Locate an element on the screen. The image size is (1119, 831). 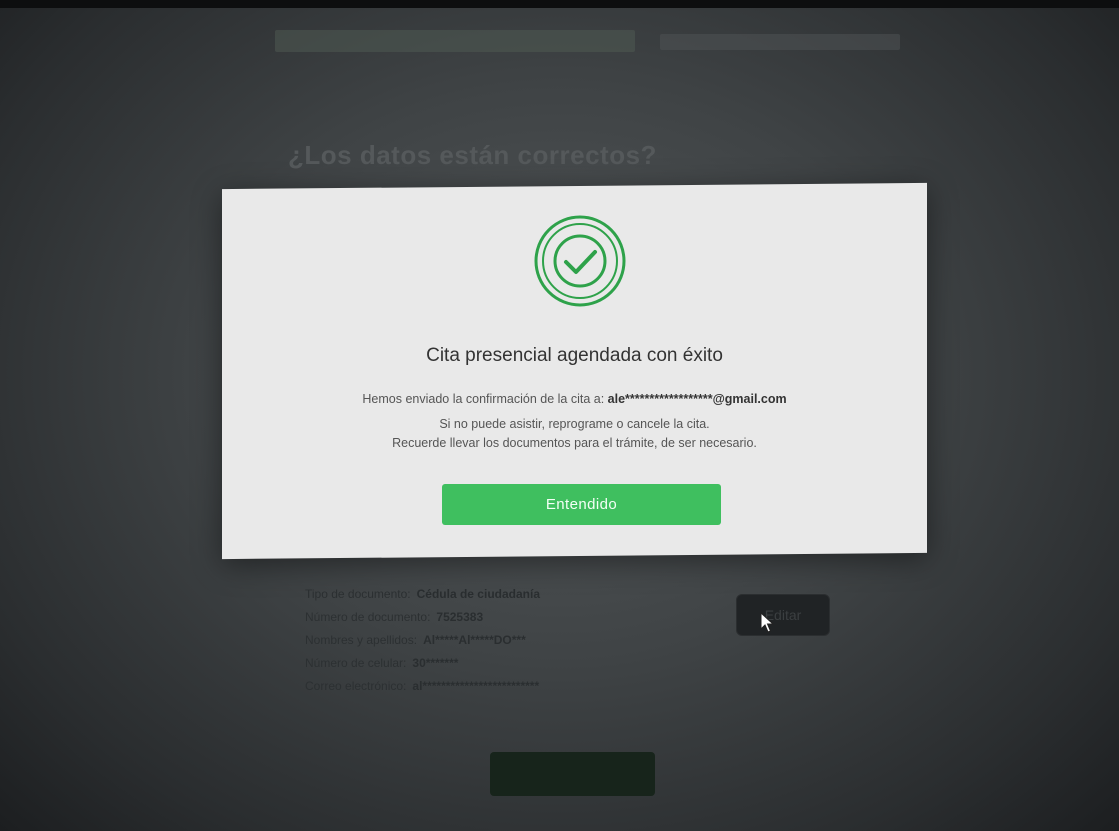
detail-label: Nombres y apellidos: is located at coordinates (361, 639).